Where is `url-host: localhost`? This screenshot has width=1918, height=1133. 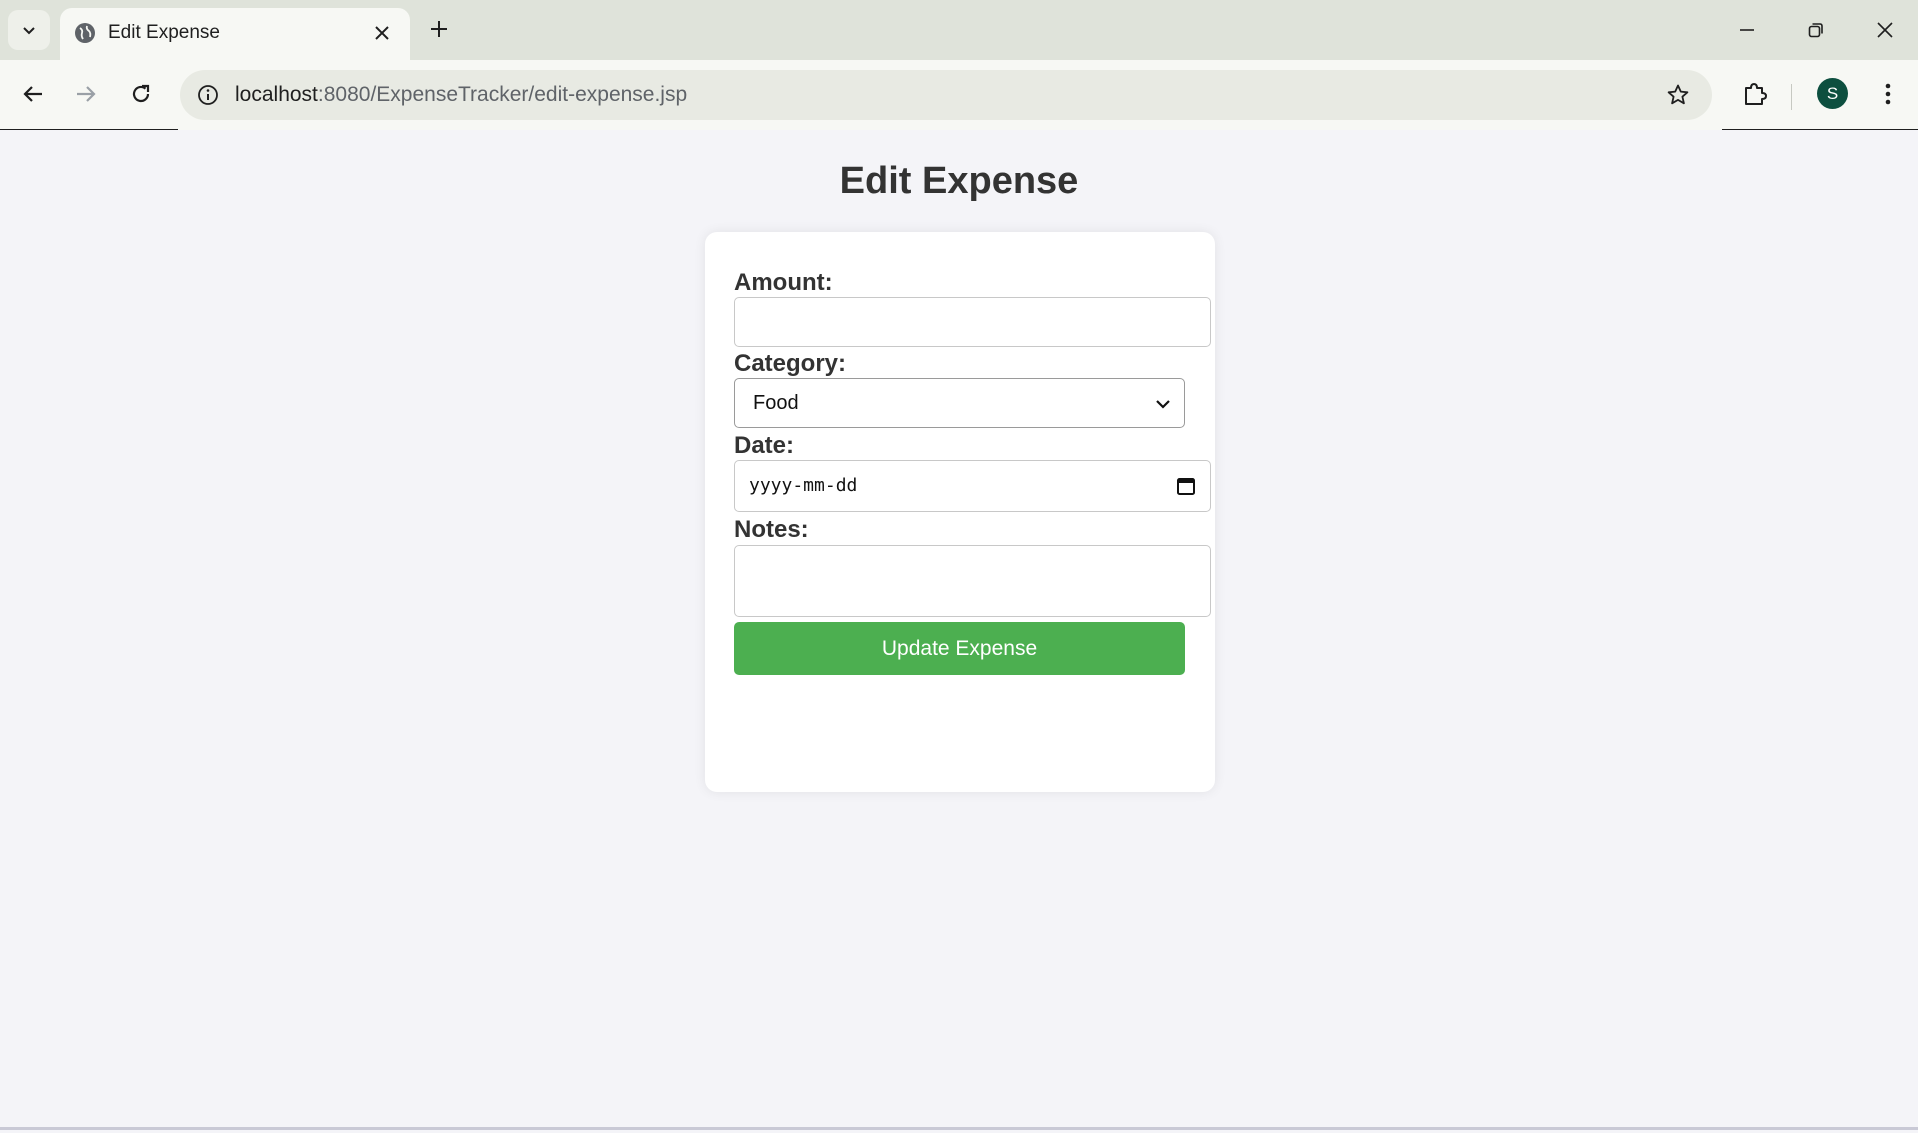
url-host: localhost is located at coordinates (276, 94).